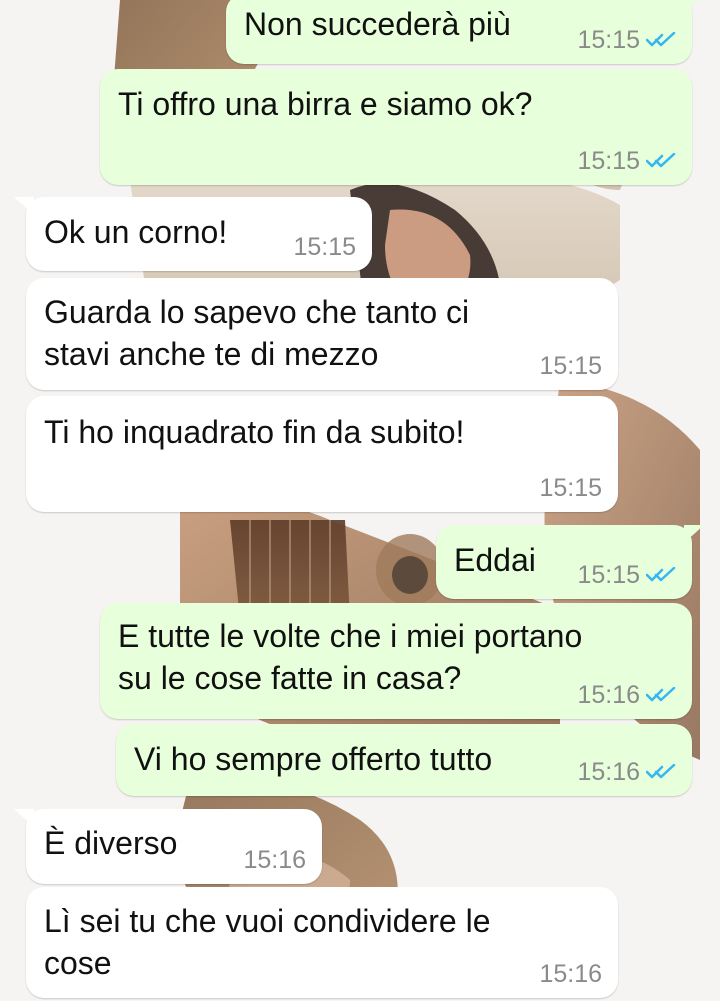 The image size is (720, 1001). Describe the element at coordinates (313, 759) in the screenshot. I see `message-text: Vi ho sempre offerto tutto` at that location.